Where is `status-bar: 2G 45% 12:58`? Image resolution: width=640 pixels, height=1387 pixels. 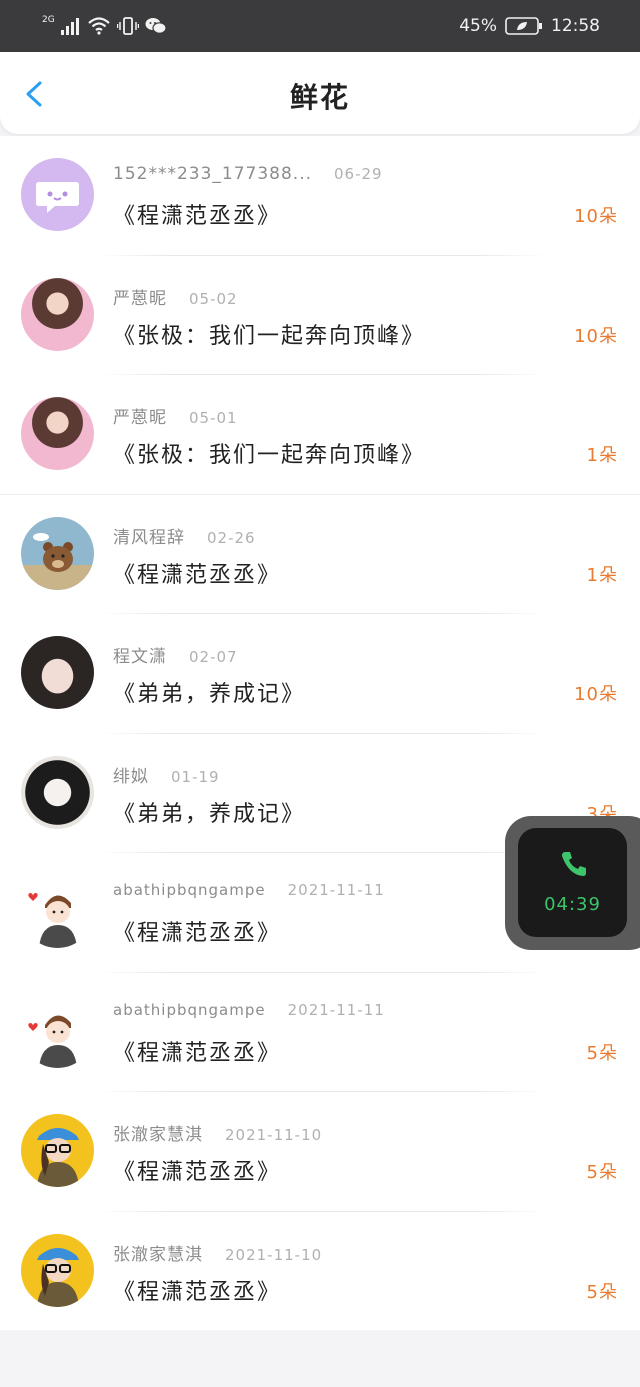
status-bar: 2G 45% 12:58 is located at coordinates (320, 26).